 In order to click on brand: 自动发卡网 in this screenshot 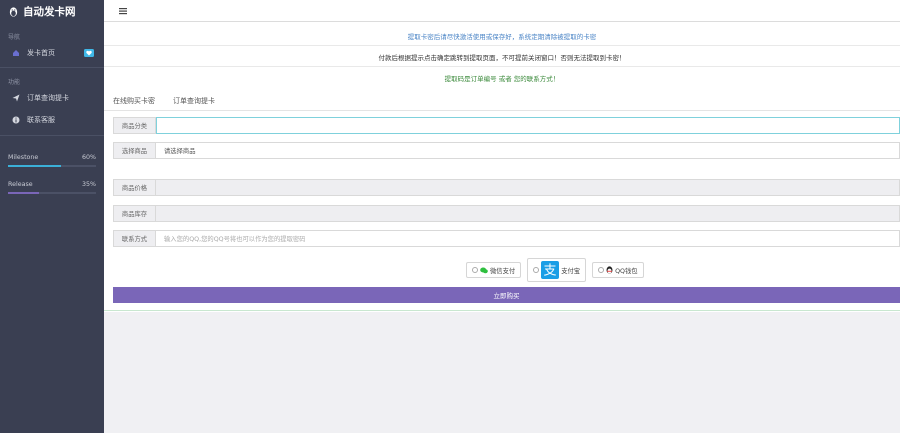, I will do `click(52, 11)`.